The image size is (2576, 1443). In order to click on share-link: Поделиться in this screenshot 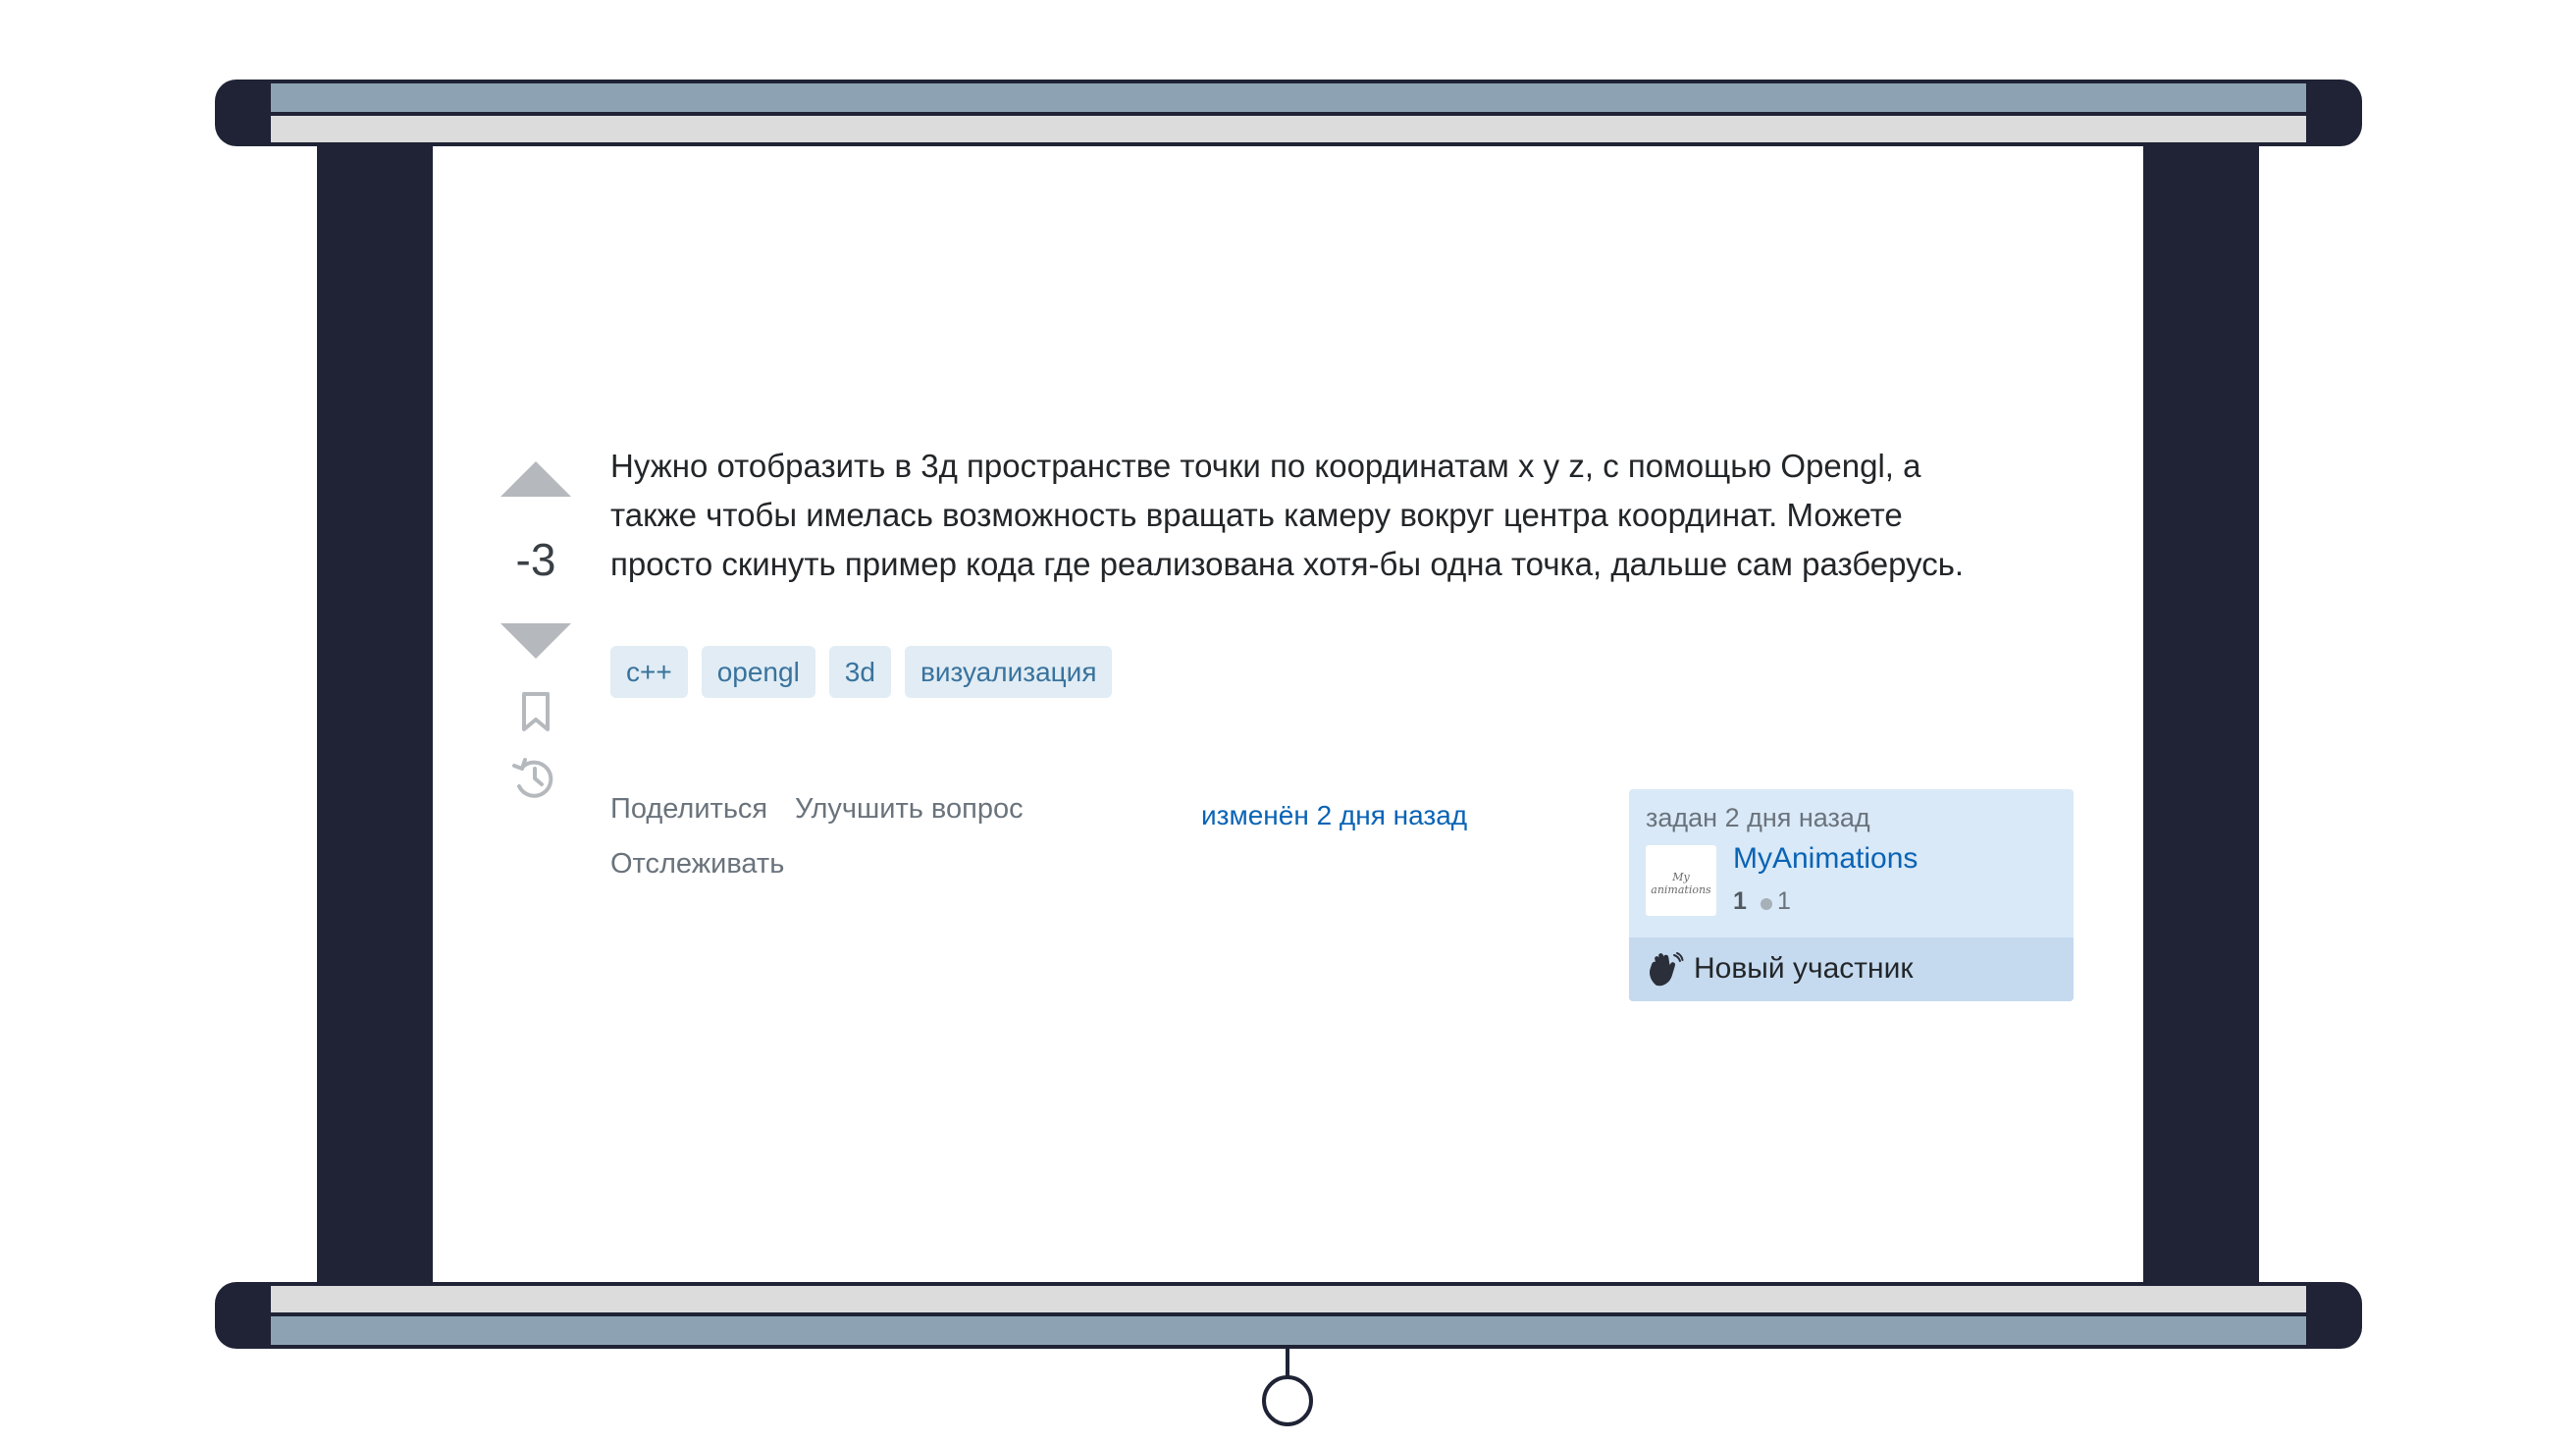, I will do `click(688, 809)`.